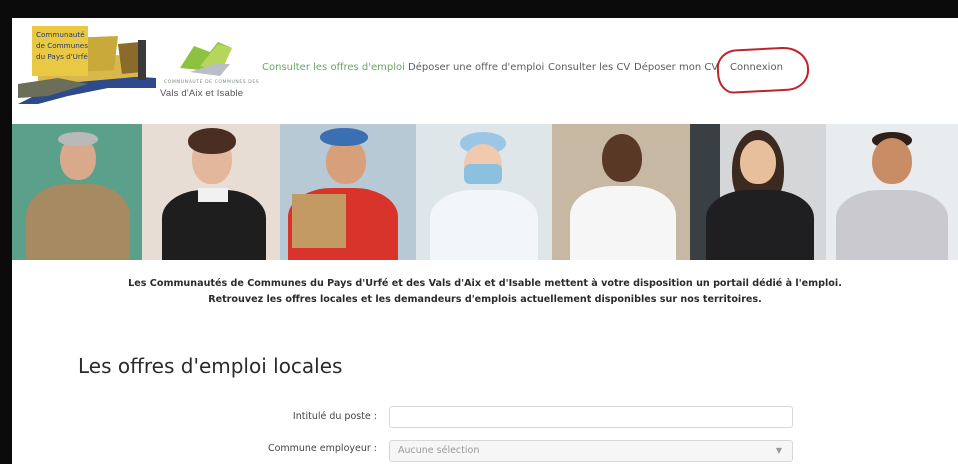 Image resolution: width=958 pixels, height=464 pixels. Describe the element at coordinates (778, 450) in the screenshot. I see `caret-down-icon: ▼` at that location.